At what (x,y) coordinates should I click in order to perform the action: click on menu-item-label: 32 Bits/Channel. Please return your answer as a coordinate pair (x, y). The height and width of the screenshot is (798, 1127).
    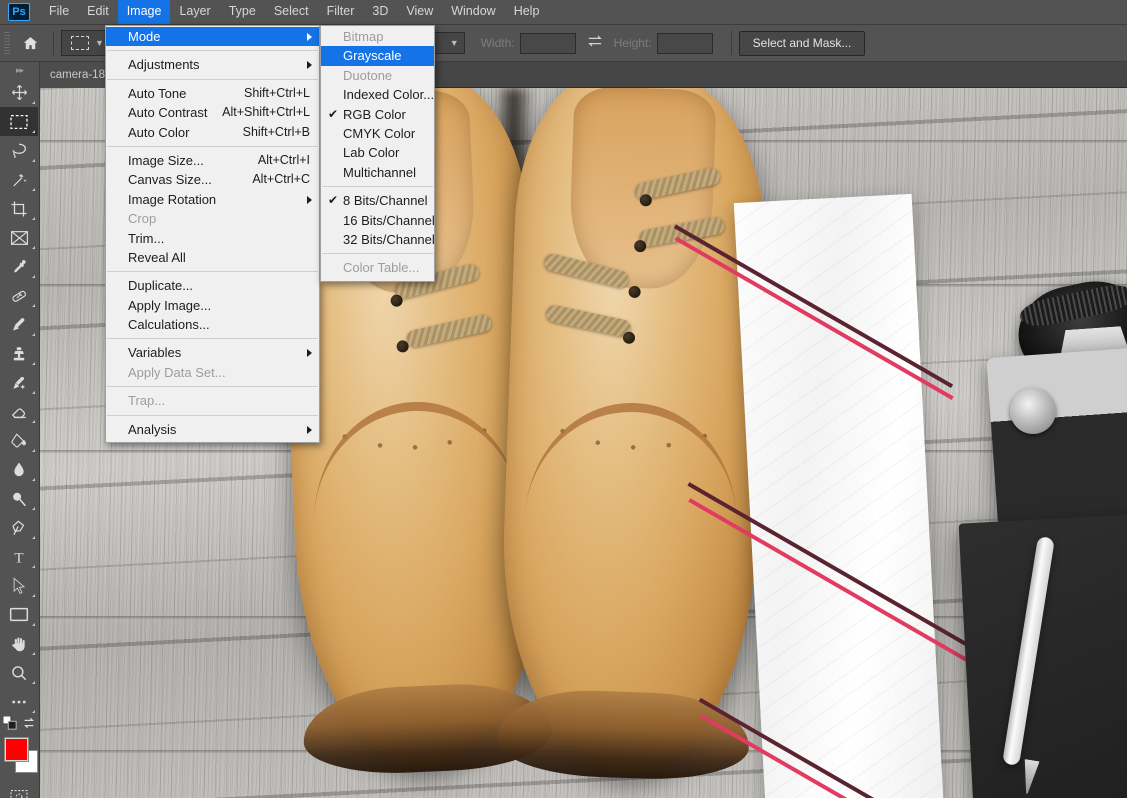
    Looking at the image, I should click on (389, 239).